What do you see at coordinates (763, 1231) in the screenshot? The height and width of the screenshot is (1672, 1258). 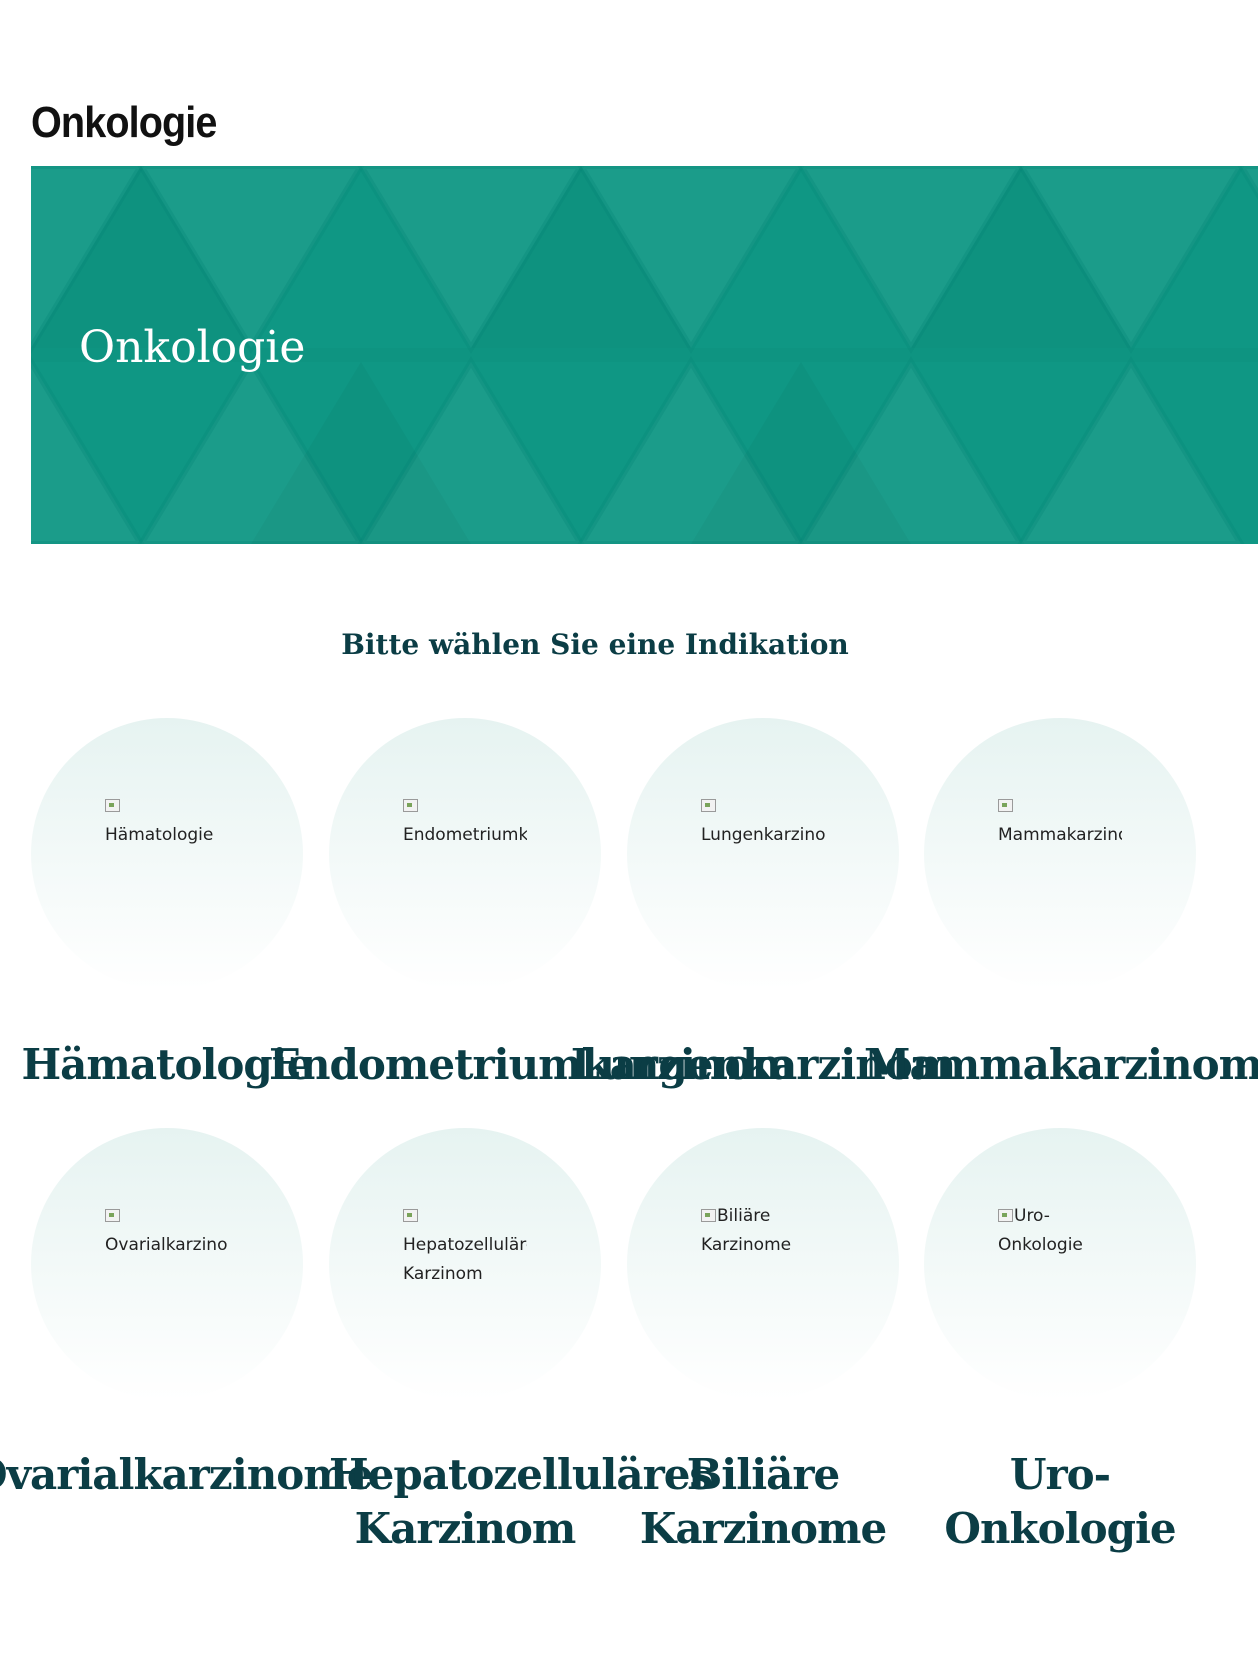 I see `indication-image: Biliäre Karzinome` at bounding box center [763, 1231].